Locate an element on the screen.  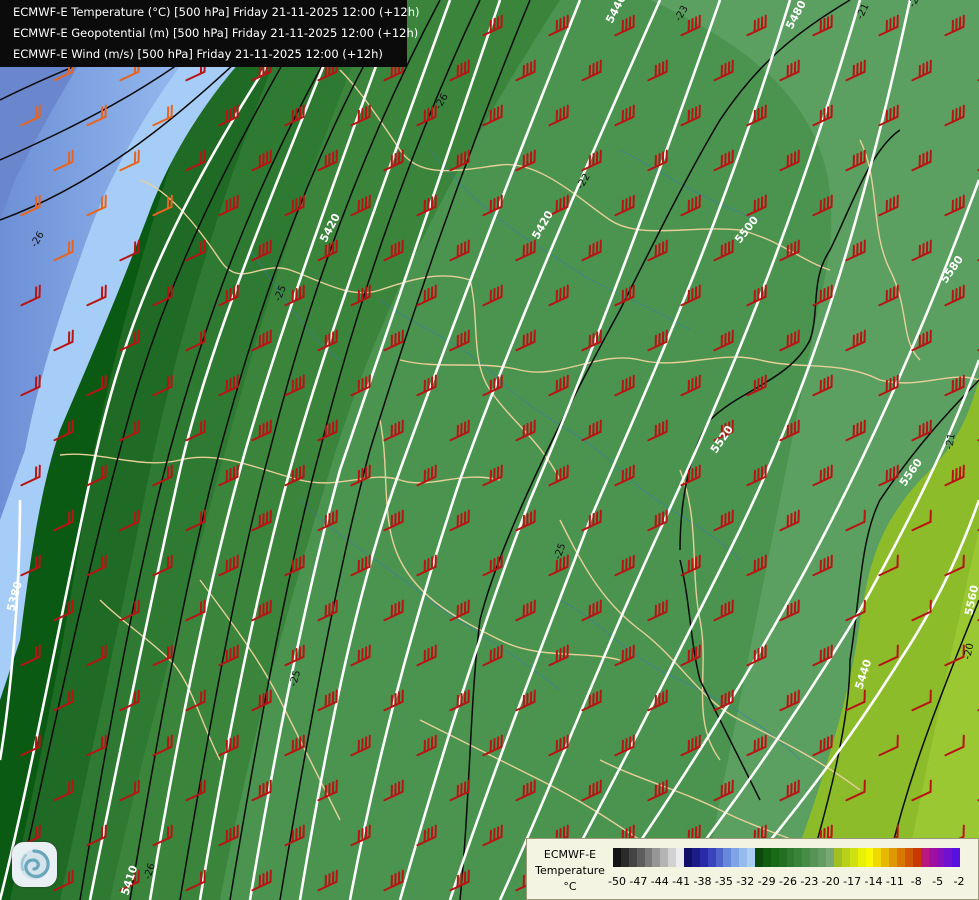
colorbar-tick-label: -50 is located at coordinates (617, 881).